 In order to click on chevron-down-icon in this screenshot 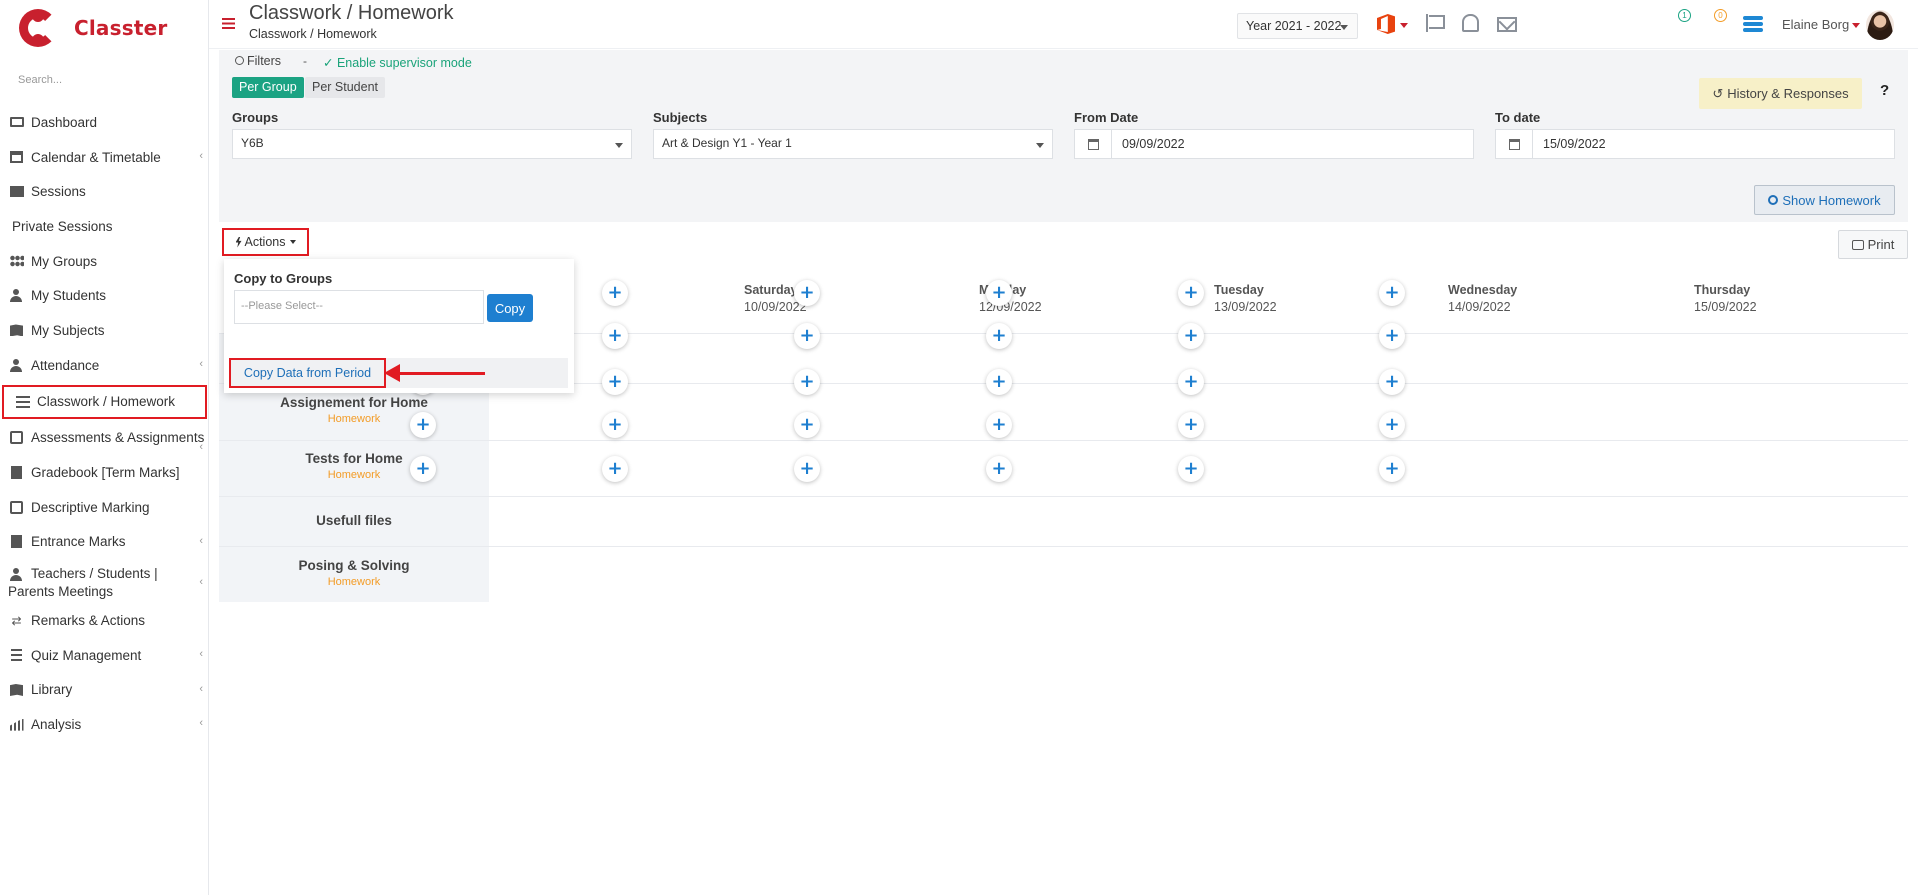, I will do `click(1040, 145)`.